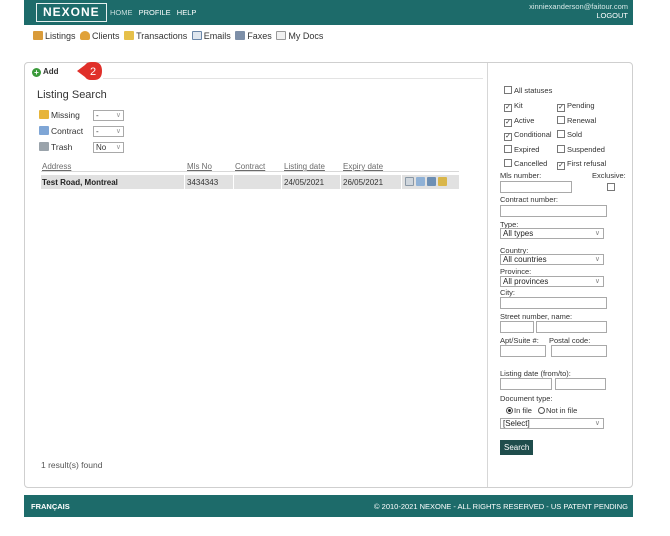 The image size is (670, 536). What do you see at coordinates (519, 410) in the screenshot?
I see `in-file-radio: In file` at bounding box center [519, 410].